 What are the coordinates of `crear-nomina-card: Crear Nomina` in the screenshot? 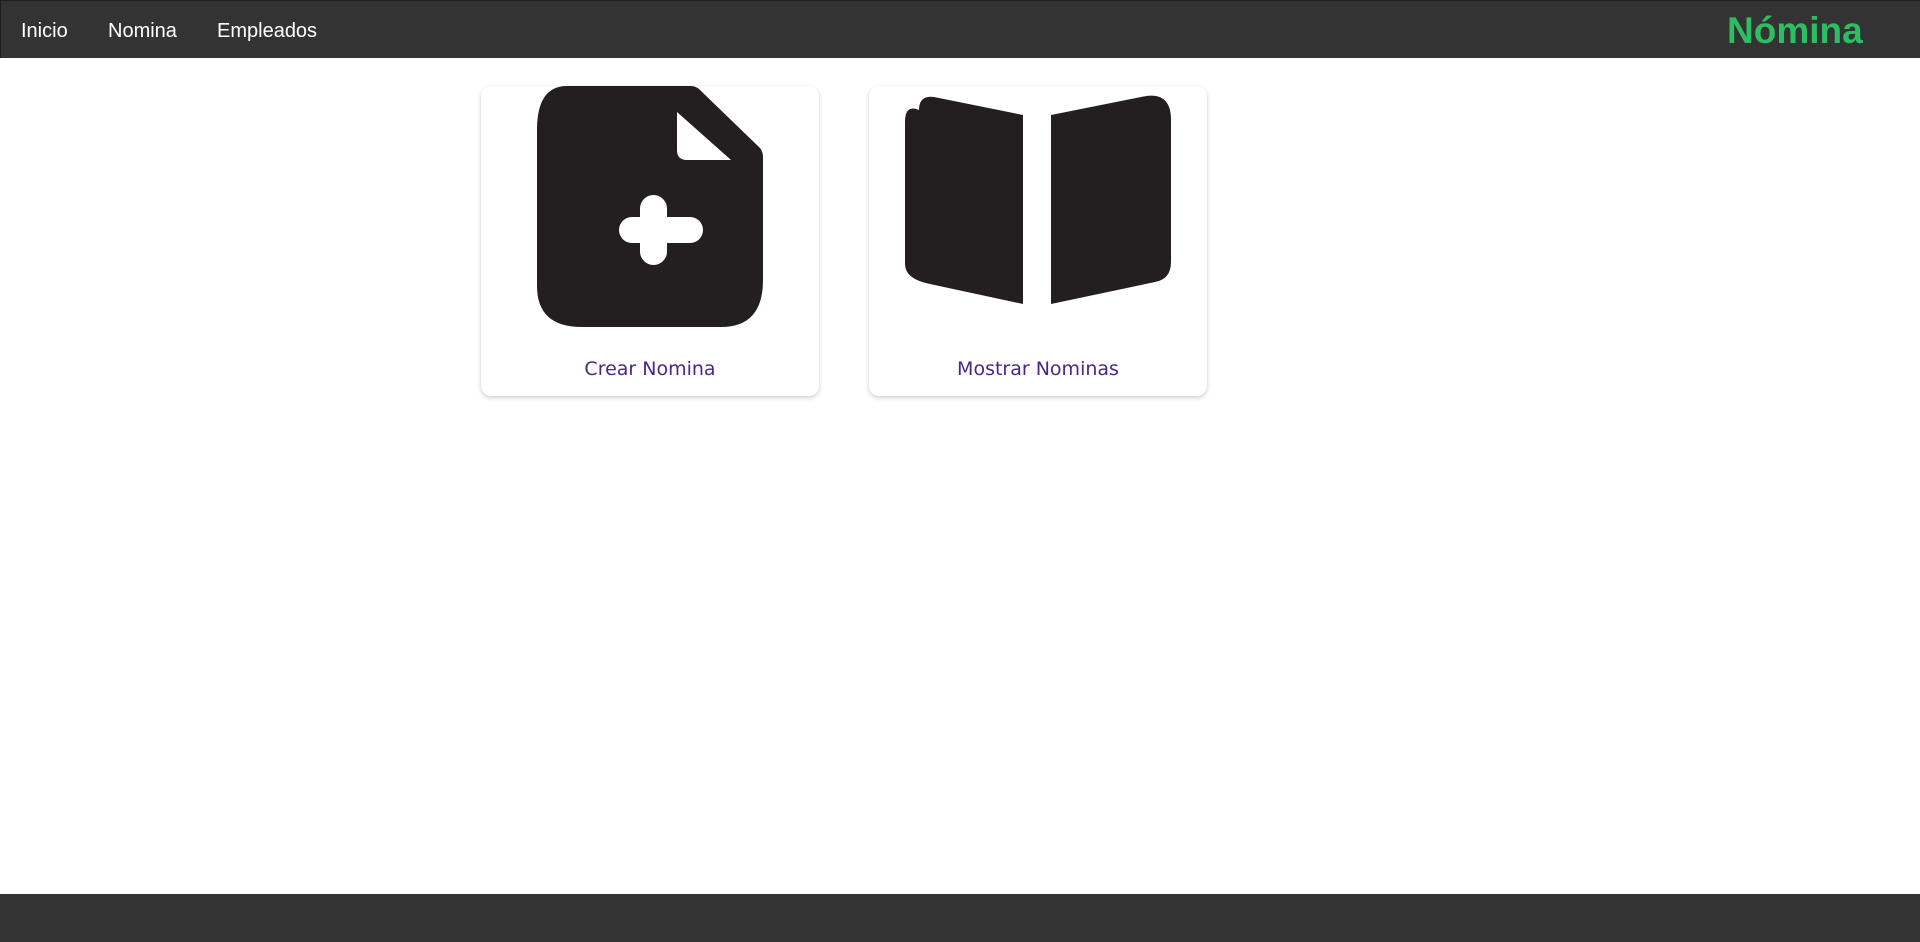 It's located at (650, 241).